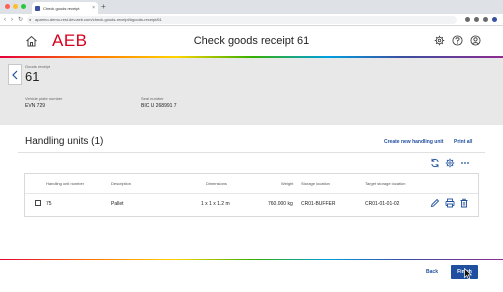  I want to click on app-header: AEB Check goods receipt 61, so click(251, 41).